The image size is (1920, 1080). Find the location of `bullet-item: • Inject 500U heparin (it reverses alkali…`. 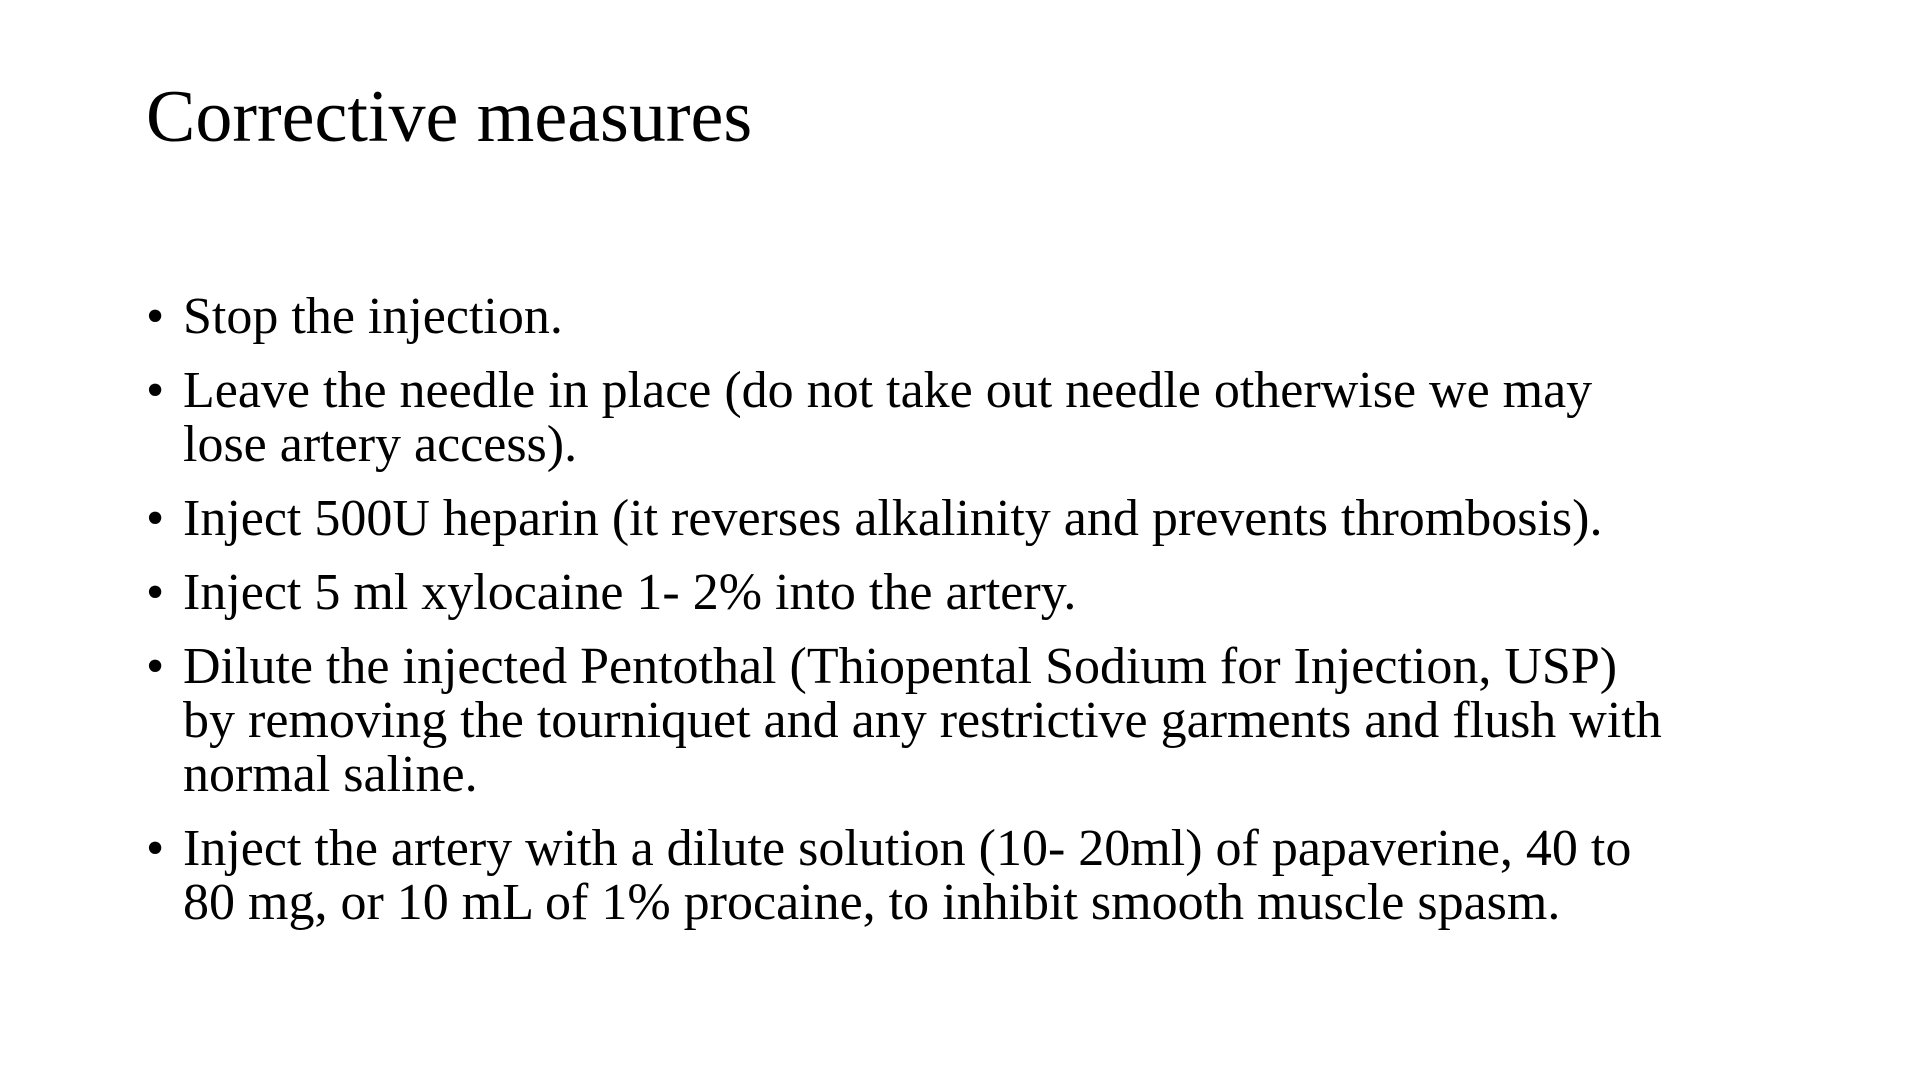

bullet-item: • Inject 500U heparin (it reverses alkali… is located at coordinates (1006, 519).